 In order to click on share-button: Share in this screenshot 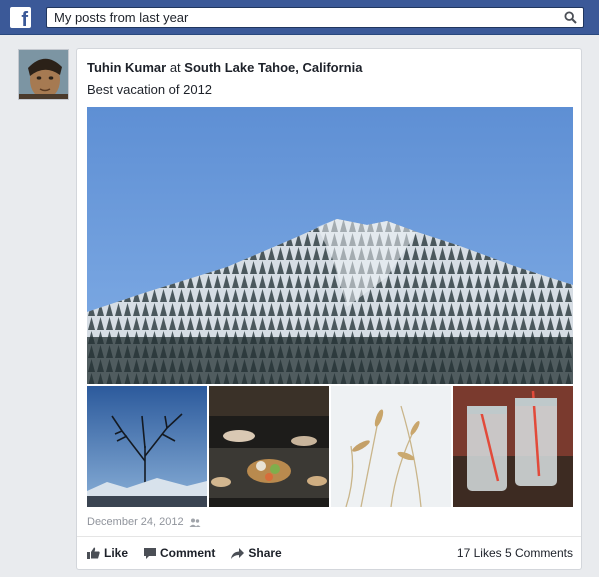, I will do `click(256, 553)`.